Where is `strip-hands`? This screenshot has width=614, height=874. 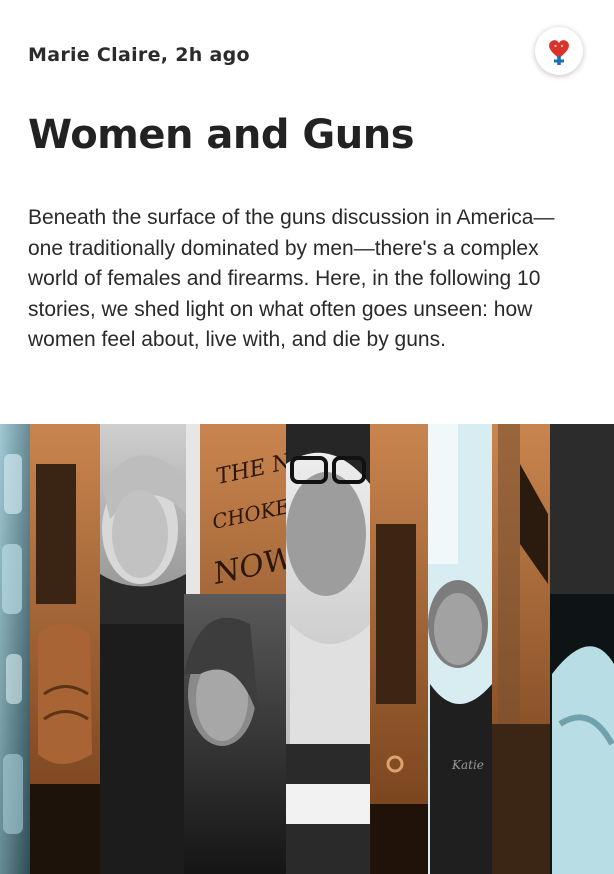
strip-hands is located at coordinates (582, 649).